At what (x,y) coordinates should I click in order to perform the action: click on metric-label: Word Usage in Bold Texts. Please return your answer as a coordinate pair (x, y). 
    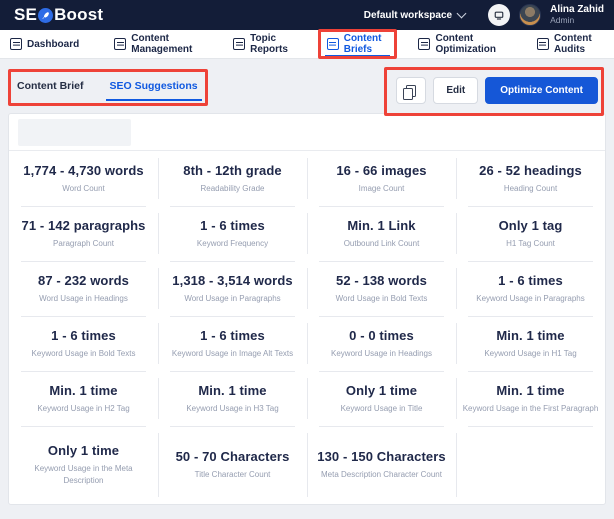
    Looking at the image, I should click on (381, 298).